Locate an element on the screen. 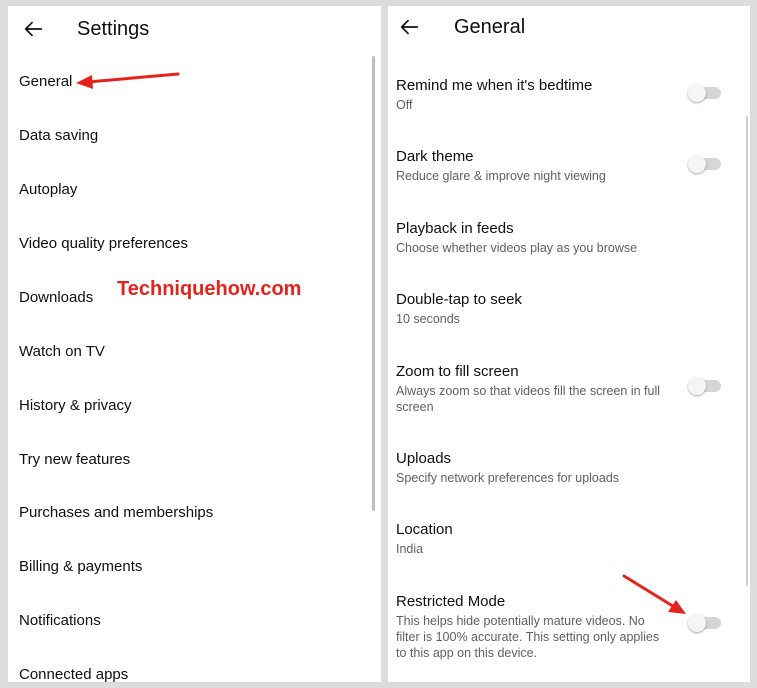 This screenshot has width=757, height=688. zoom-to-fill-toggle is located at coordinates (706, 386).